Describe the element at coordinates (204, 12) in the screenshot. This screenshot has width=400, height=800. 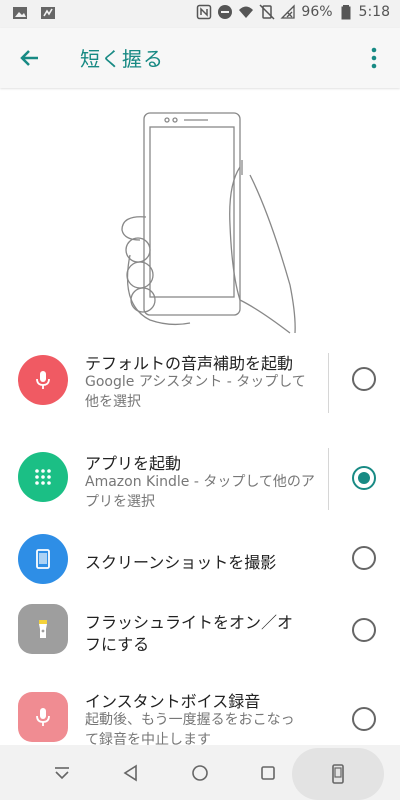
I see `nfc-icon` at that location.